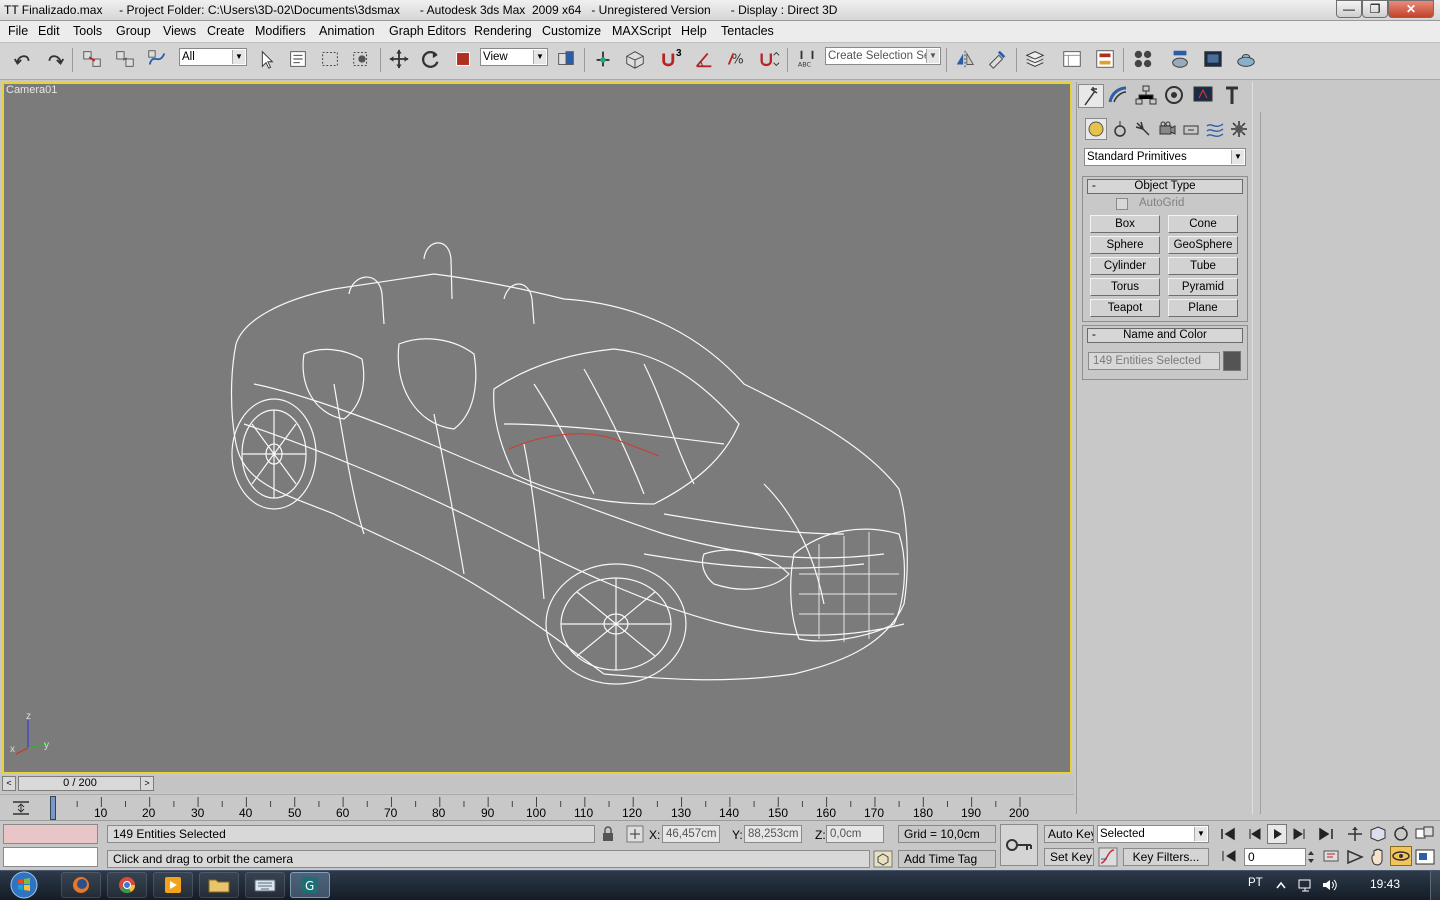  What do you see at coordinates (1435, 885) in the screenshot?
I see `show-desktop-button` at bounding box center [1435, 885].